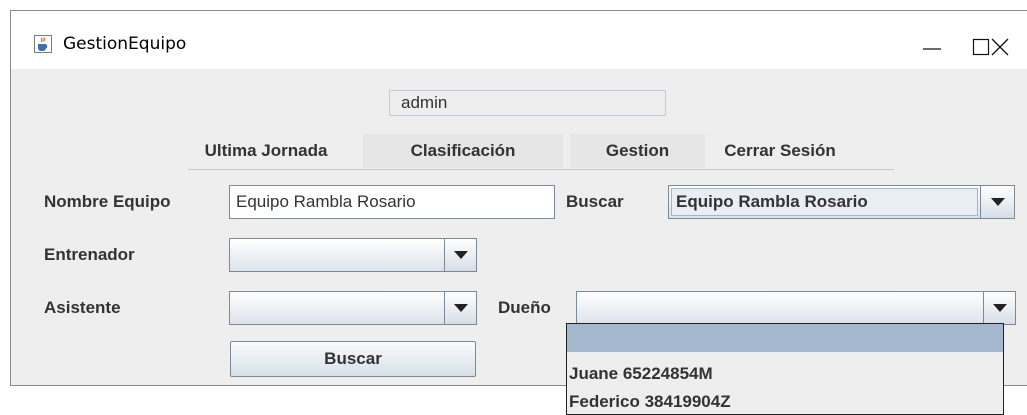  What do you see at coordinates (637, 151) in the screenshot?
I see `menu-gestion: Gestion` at bounding box center [637, 151].